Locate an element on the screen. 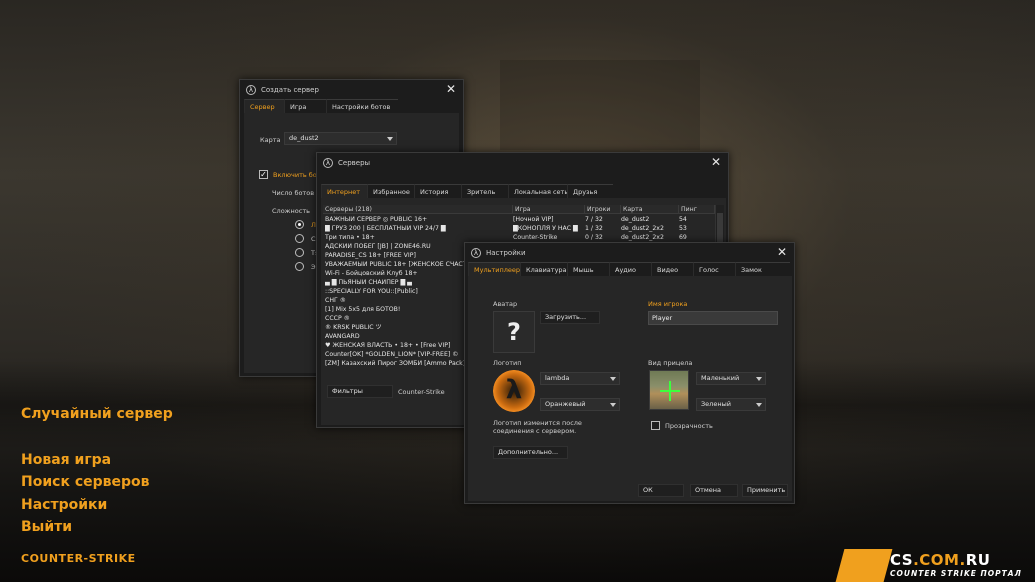 This screenshot has height=582, width=1035. difficulty-radio-easy is located at coordinates (299, 224).